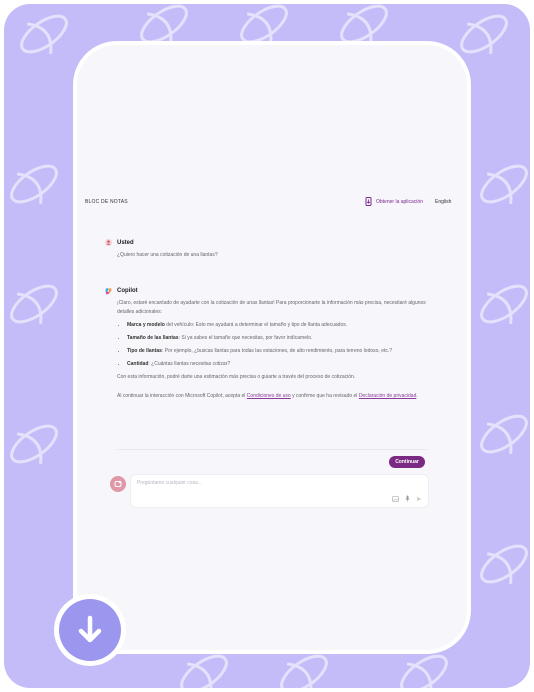  What do you see at coordinates (270, 290) in the screenshot?
I see `copilot-sender: Copilot` at bounding box center [270, 290].